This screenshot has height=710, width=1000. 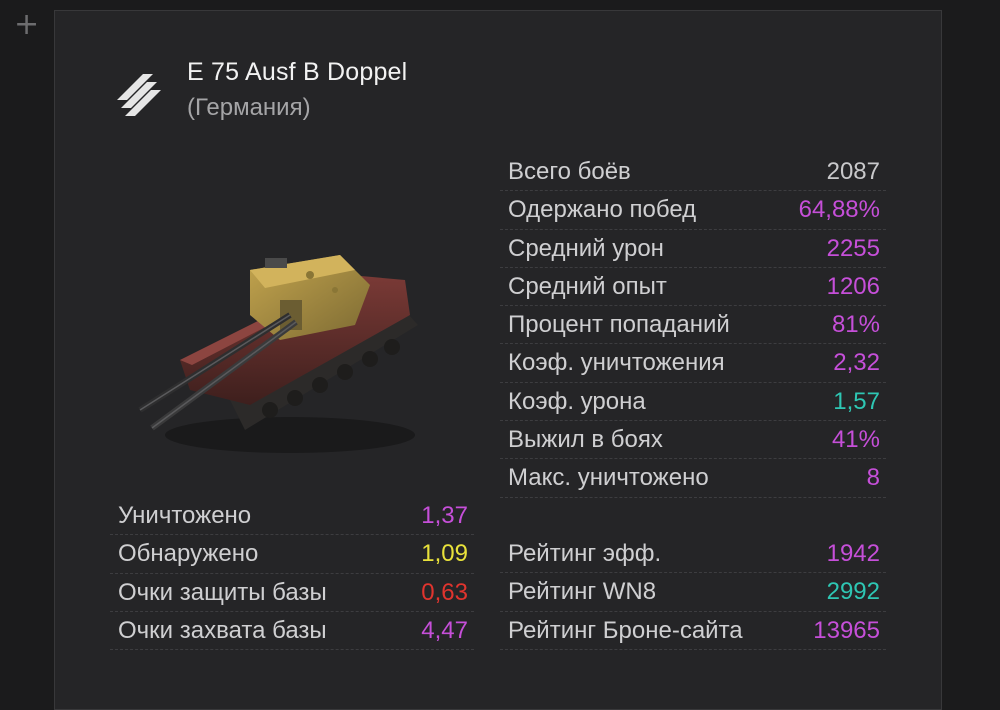 What do you see at coordinates (602, 210) in the screenshot?
I see `main-stat-label: Одержано побед` at bounding box center [602, 210].